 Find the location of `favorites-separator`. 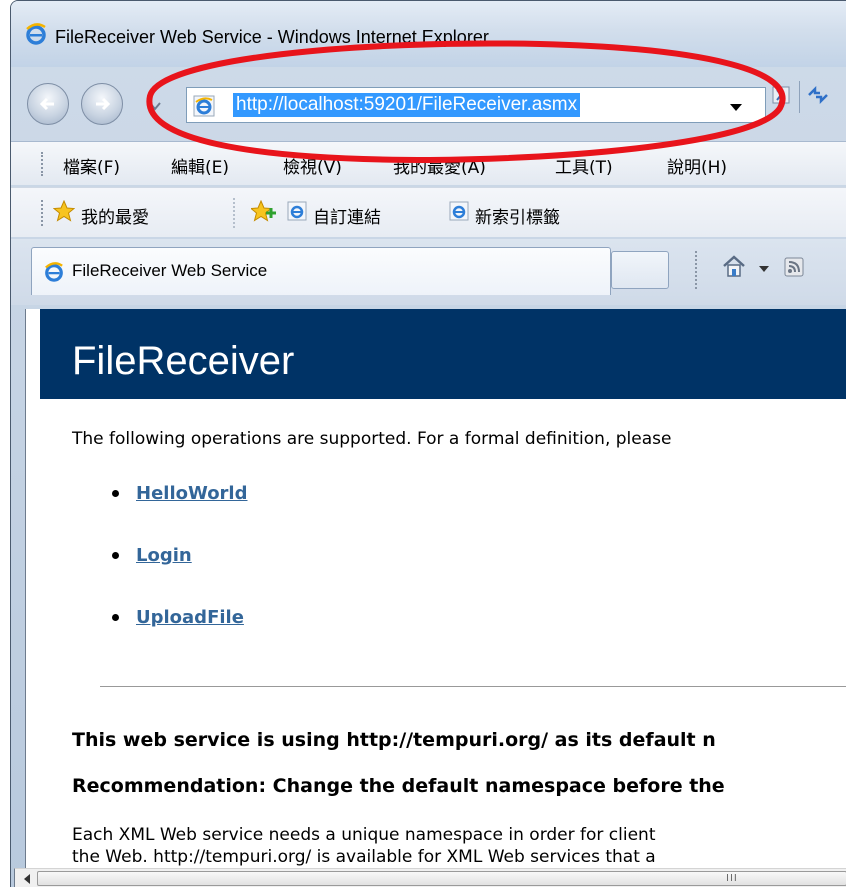

favorites-separator is located at coordinates (234, 213).